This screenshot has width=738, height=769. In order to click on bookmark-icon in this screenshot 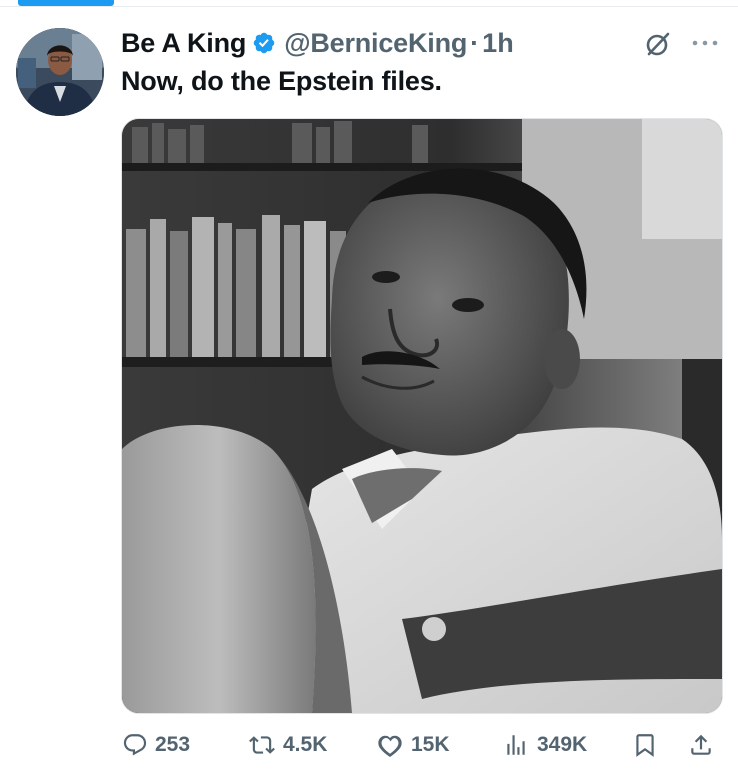, I will do `click(645, 745)`.